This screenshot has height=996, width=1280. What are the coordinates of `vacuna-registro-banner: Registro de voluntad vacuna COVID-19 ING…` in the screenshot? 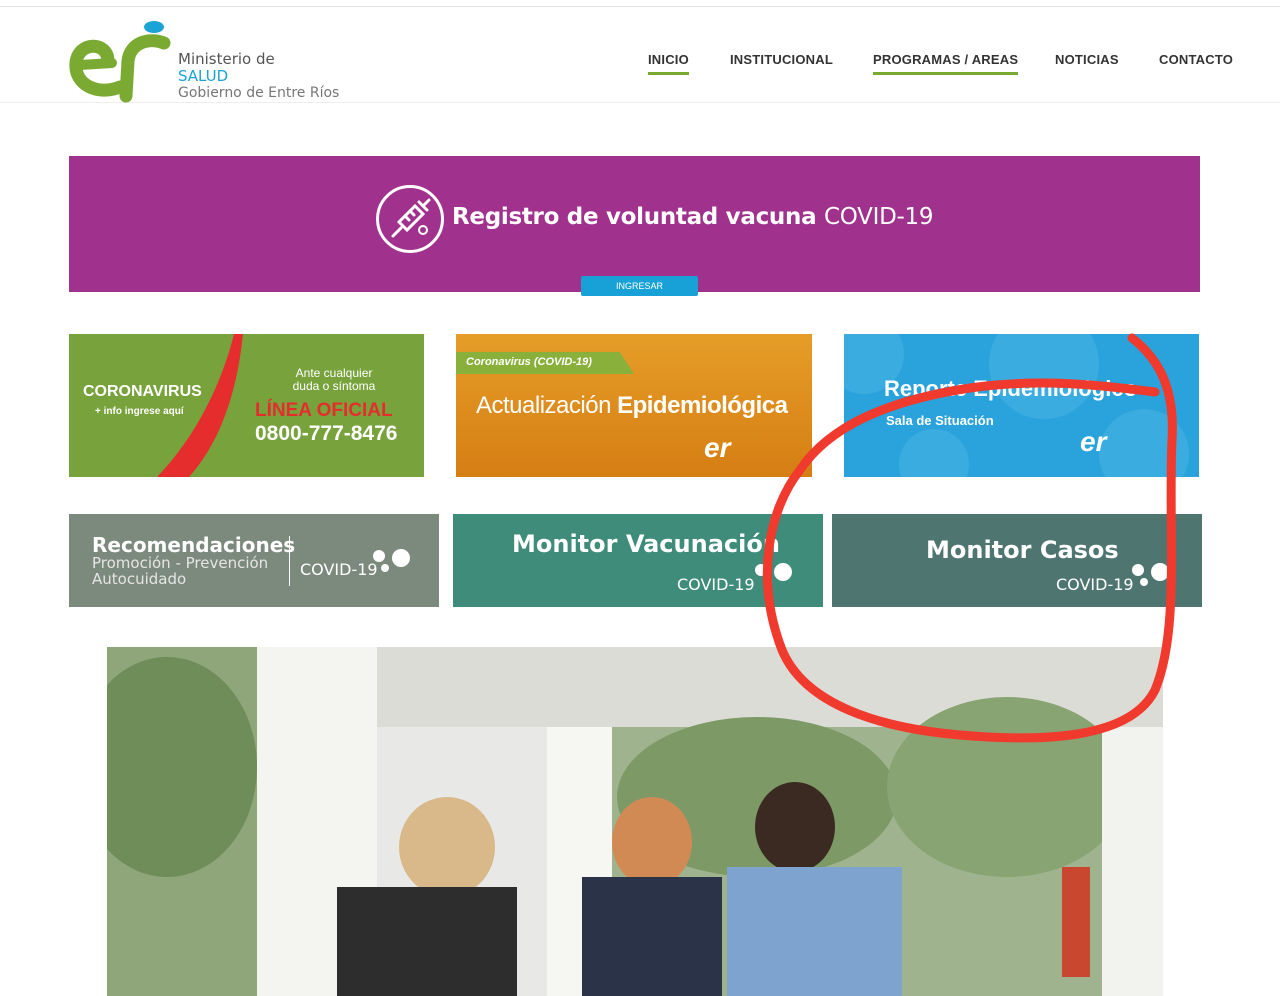 It's located at (634, 226).